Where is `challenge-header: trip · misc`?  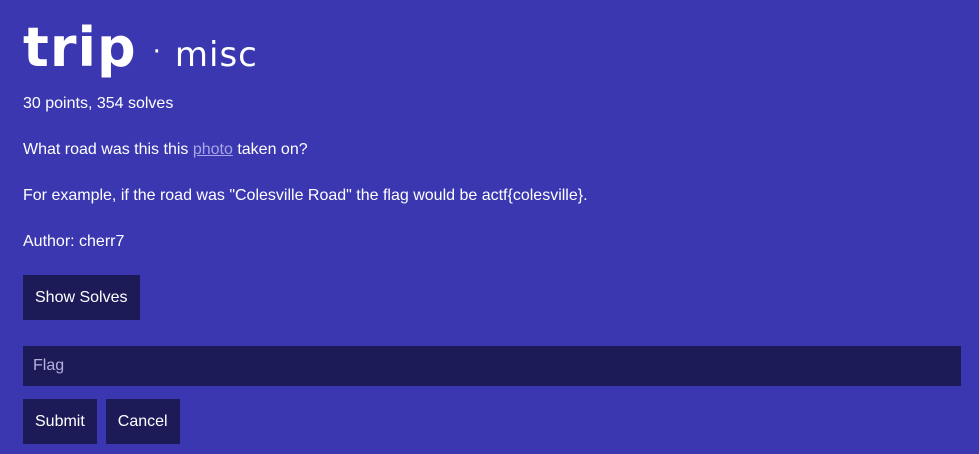 challenge-header: trip · misc is located at coordinates (492, 51).